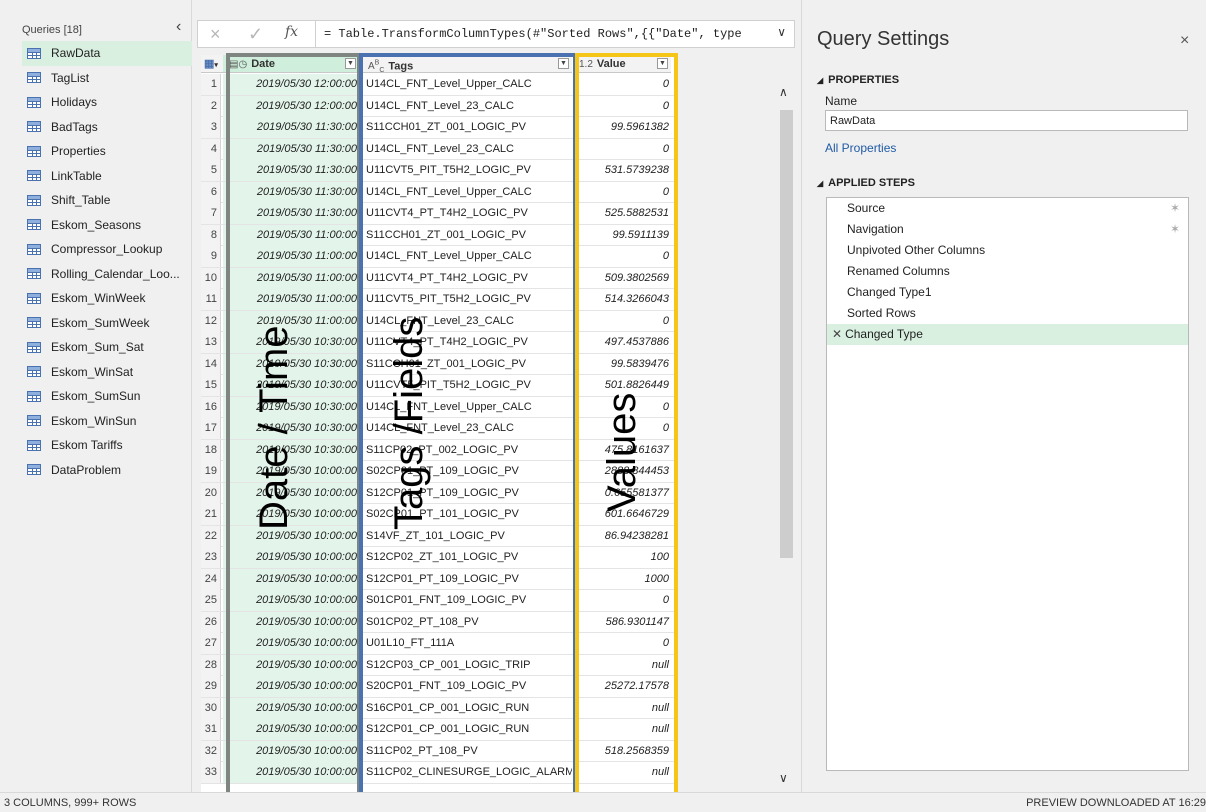 Image resolution: width=1206 pixels, height=812 pixels. I want to click on tag-cell: S12CP02_ZT_101_LOGIC_PV, so click(467, 557).